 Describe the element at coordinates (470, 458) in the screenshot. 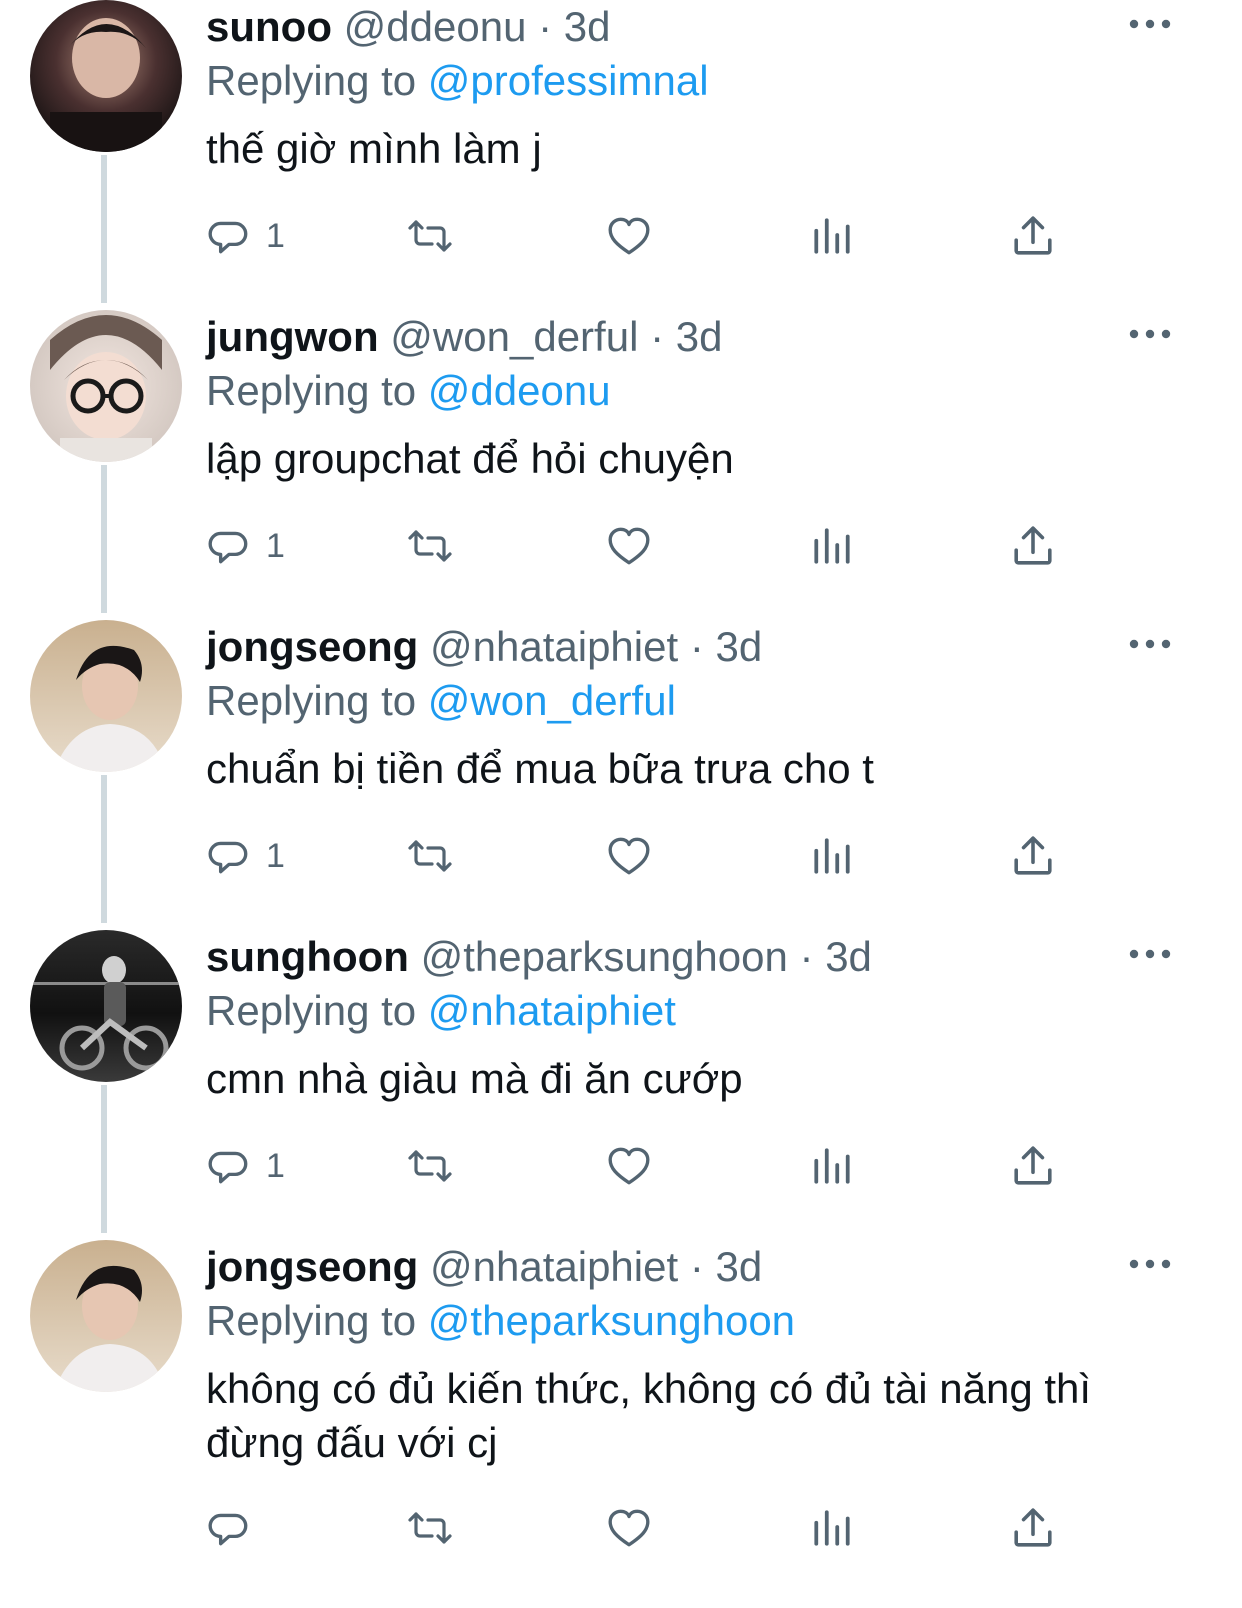

I see `tweet-text: lập groupchat để hỏi chuyện` at that location.